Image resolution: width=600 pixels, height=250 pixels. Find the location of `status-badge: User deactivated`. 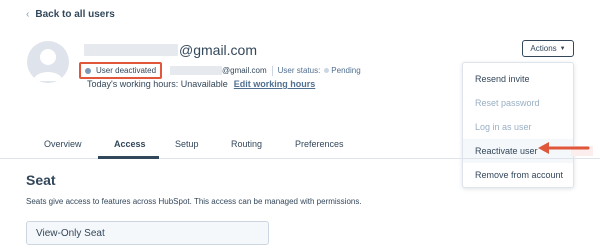

status-badge: User deactivated is located at coordinates (121, 70).